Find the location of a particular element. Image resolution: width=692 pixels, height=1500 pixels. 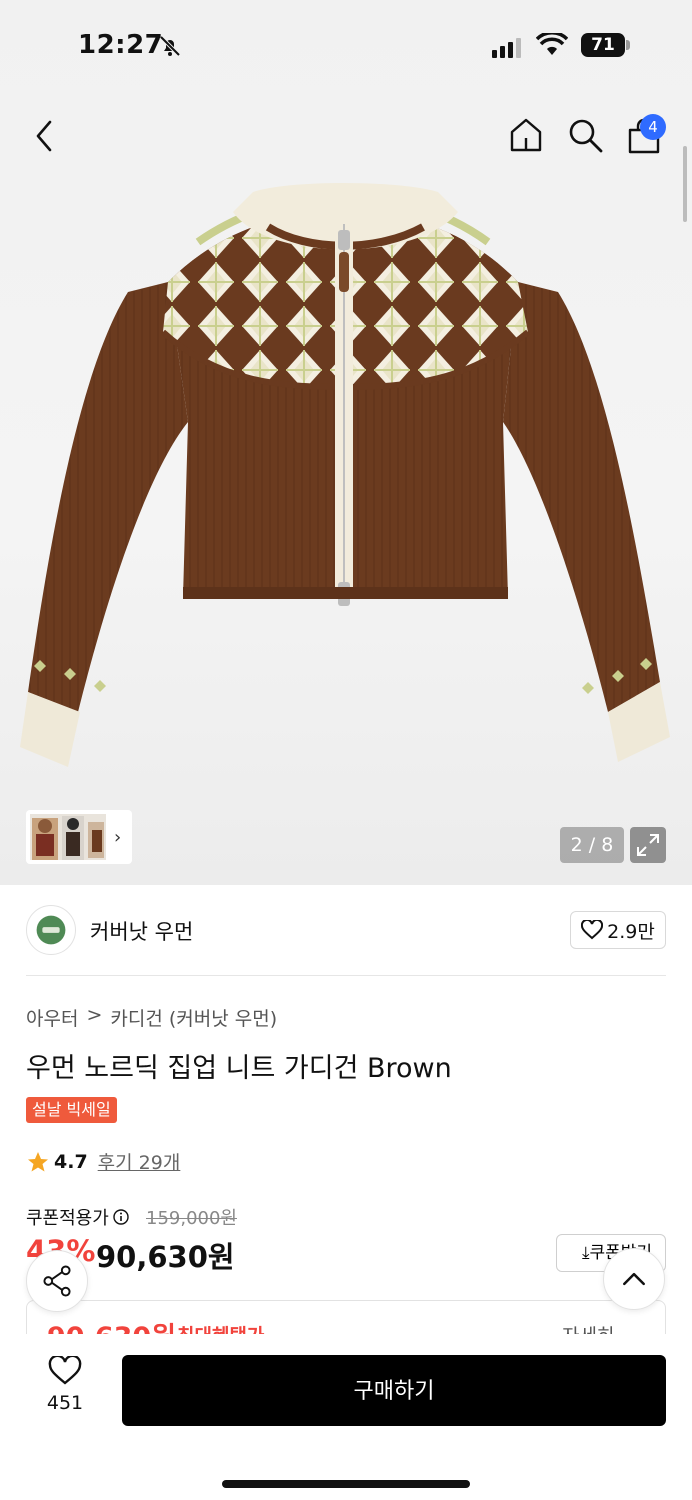

scroll-top-button is located at coordinates (634, 1279).